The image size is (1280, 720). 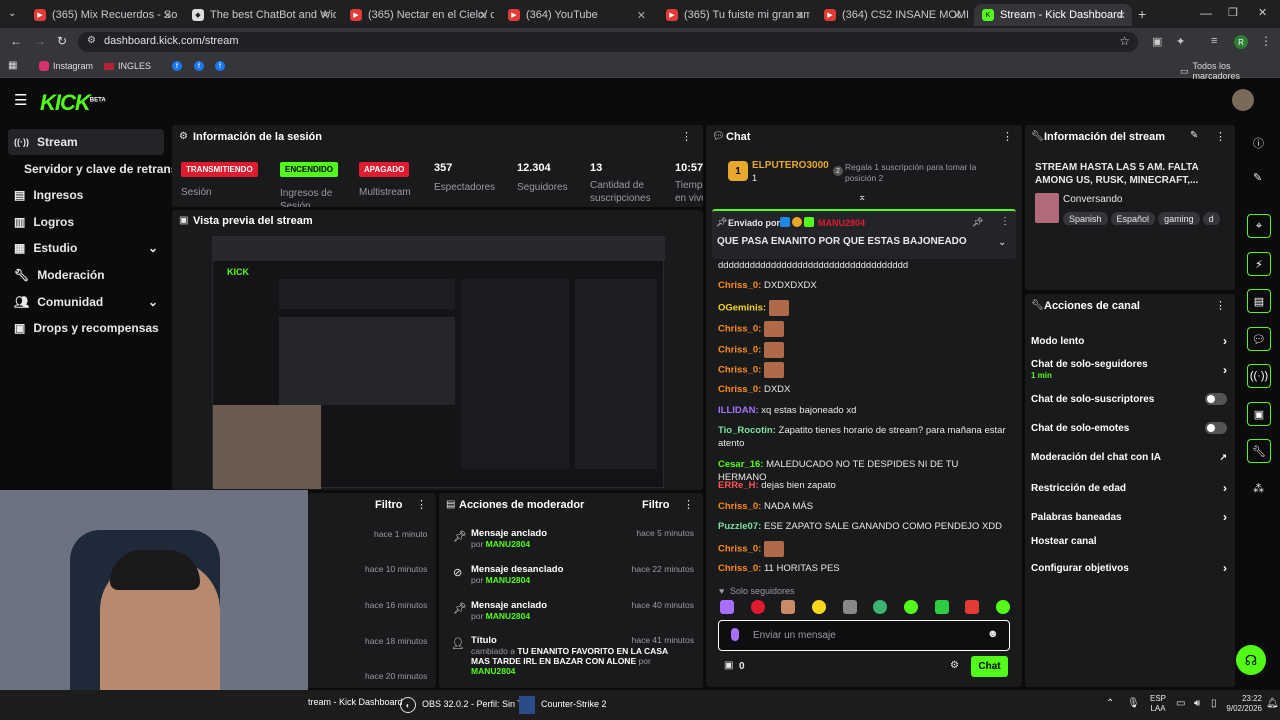 What do you see at coordinates (1257, 177) in the screenshot?
I see `edit-icon: ✎` at bounding box center [1257, 177].